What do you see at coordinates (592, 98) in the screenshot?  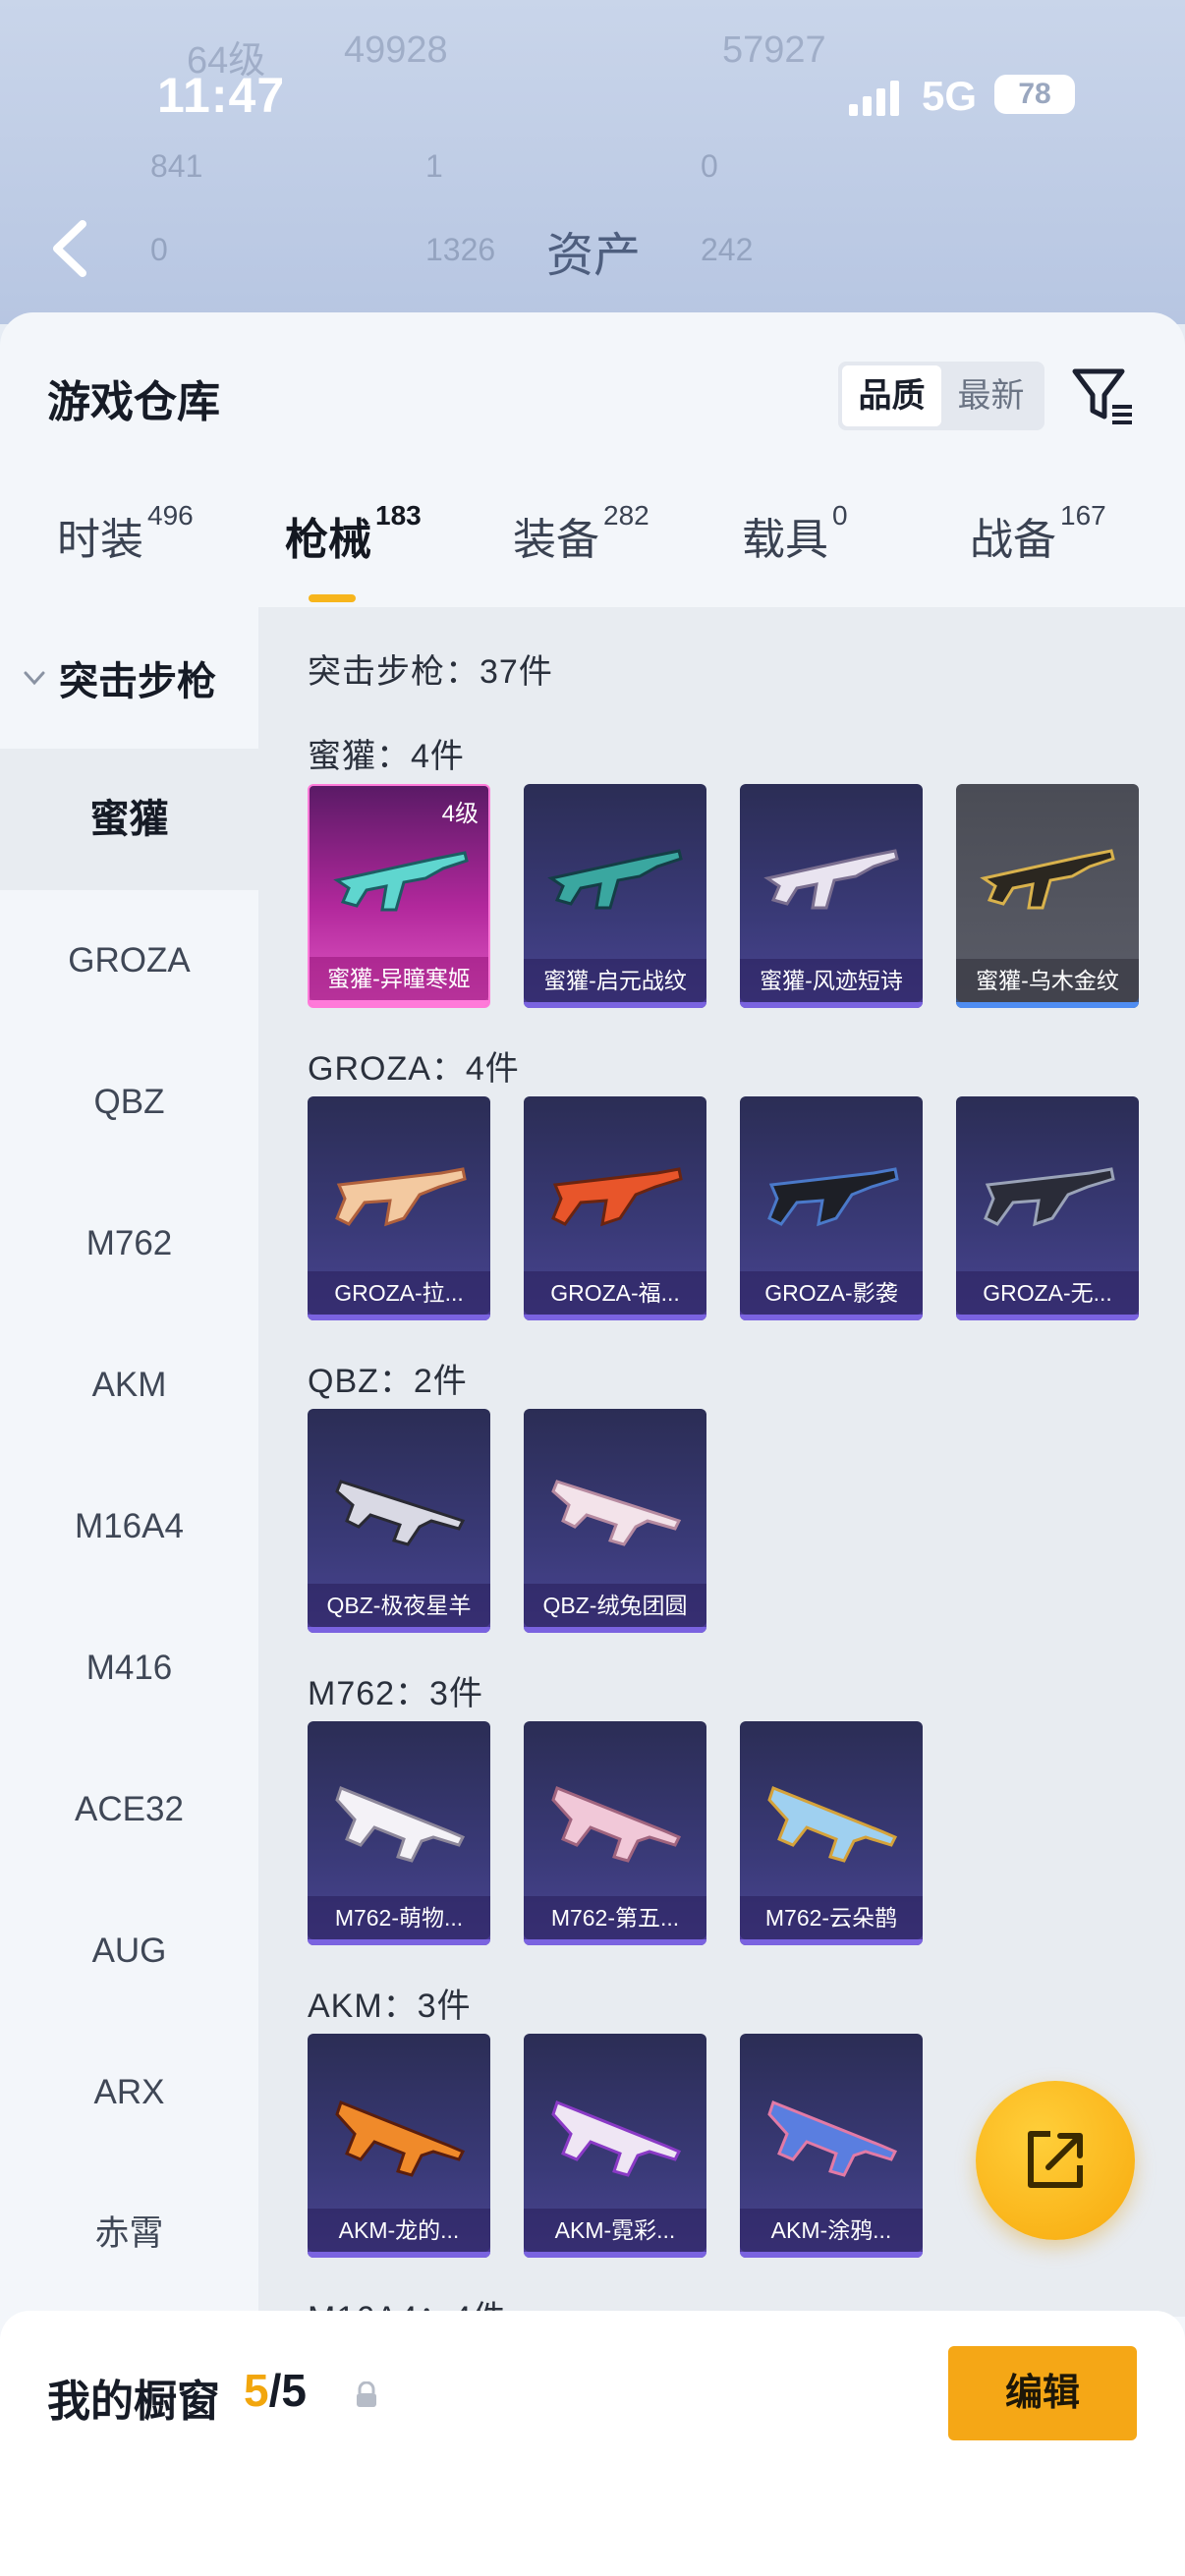 I see `status-bar: 11:47 5G 78` at bounding box center [592, 98].